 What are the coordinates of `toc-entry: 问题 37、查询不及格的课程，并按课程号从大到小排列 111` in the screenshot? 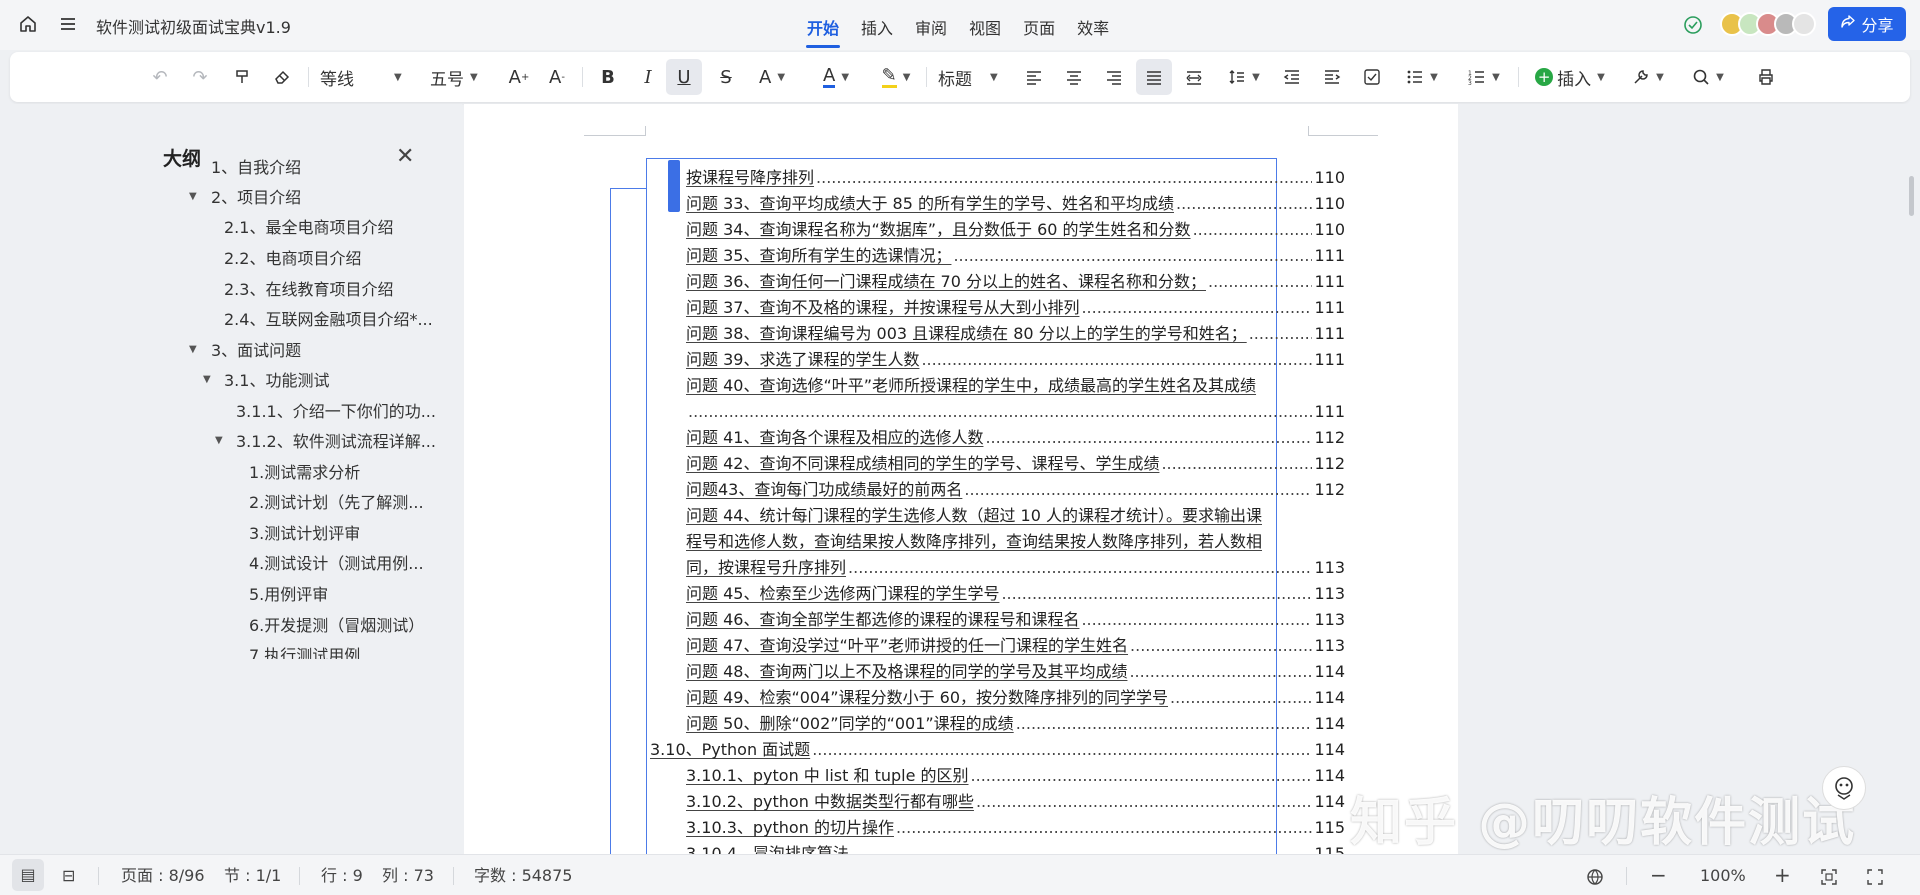 It's located at (1015, 308).